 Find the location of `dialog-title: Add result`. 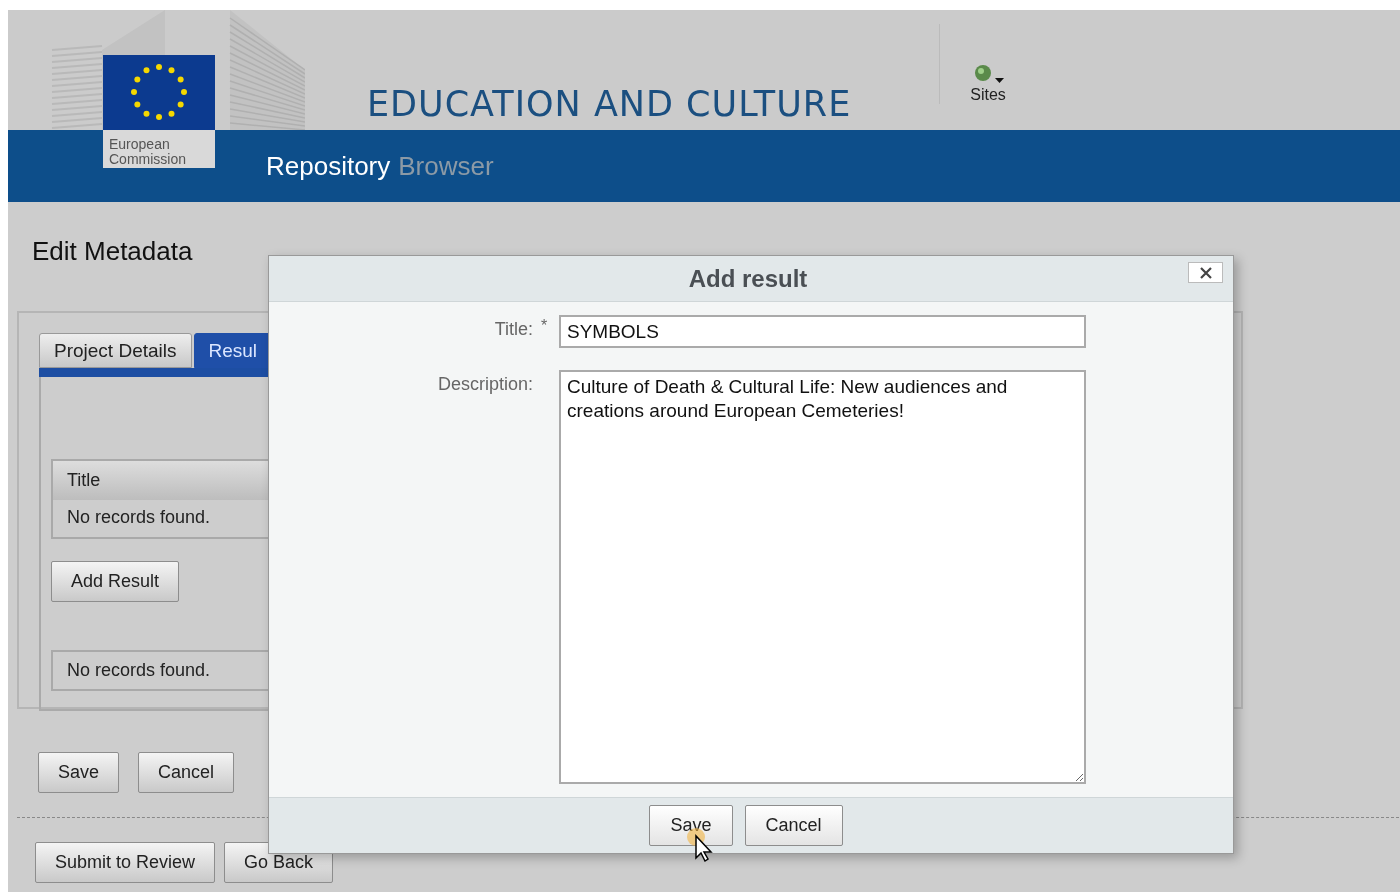

dialog-title: Add result is located at coordinates (748, 278).